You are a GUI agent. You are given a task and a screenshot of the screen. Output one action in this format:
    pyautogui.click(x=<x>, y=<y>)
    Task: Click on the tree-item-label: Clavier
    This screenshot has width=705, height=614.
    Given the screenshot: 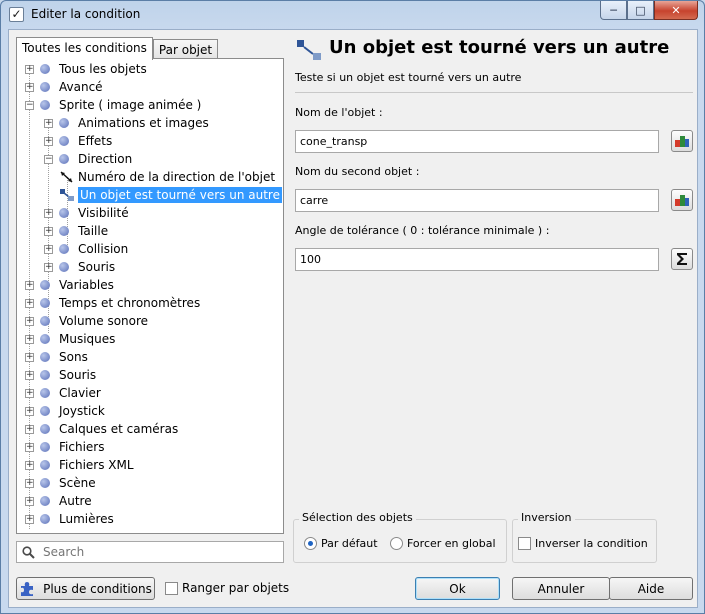 What is the action you would take?
    pyautogui.click(x=80, y=393)
    